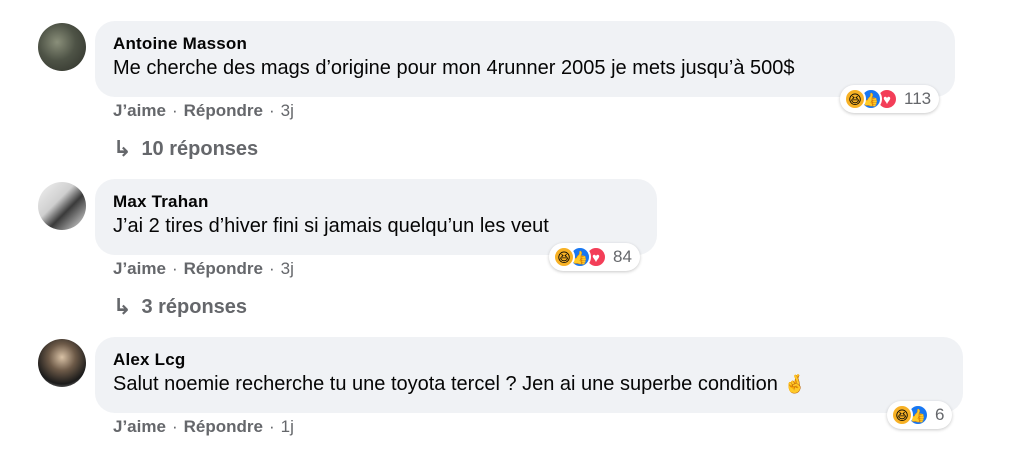  What do you see at coordinates (194, 306) in the screenshot?
I see `replies-count-label: 3 réponses` at bounding box center [194, 306].